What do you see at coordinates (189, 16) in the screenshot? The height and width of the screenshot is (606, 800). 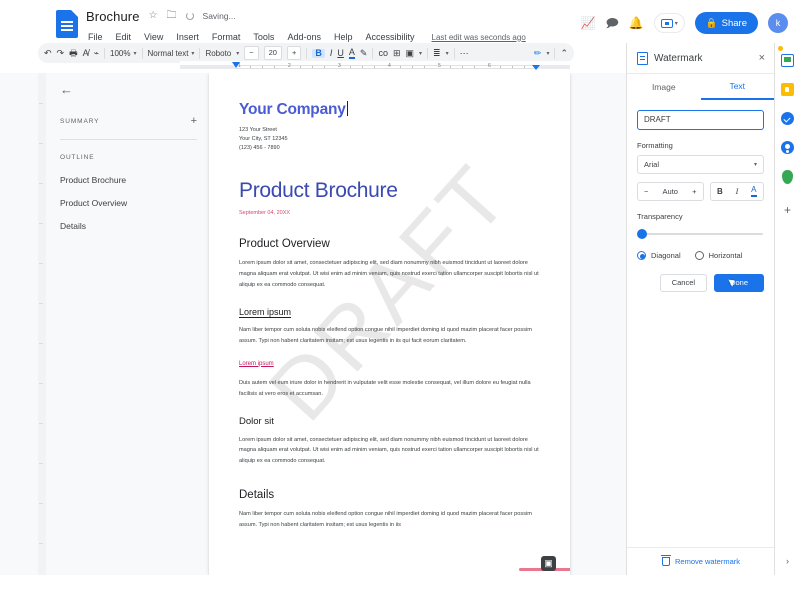 I see `saving-spinner-icon` at bounding box center [189, 16].